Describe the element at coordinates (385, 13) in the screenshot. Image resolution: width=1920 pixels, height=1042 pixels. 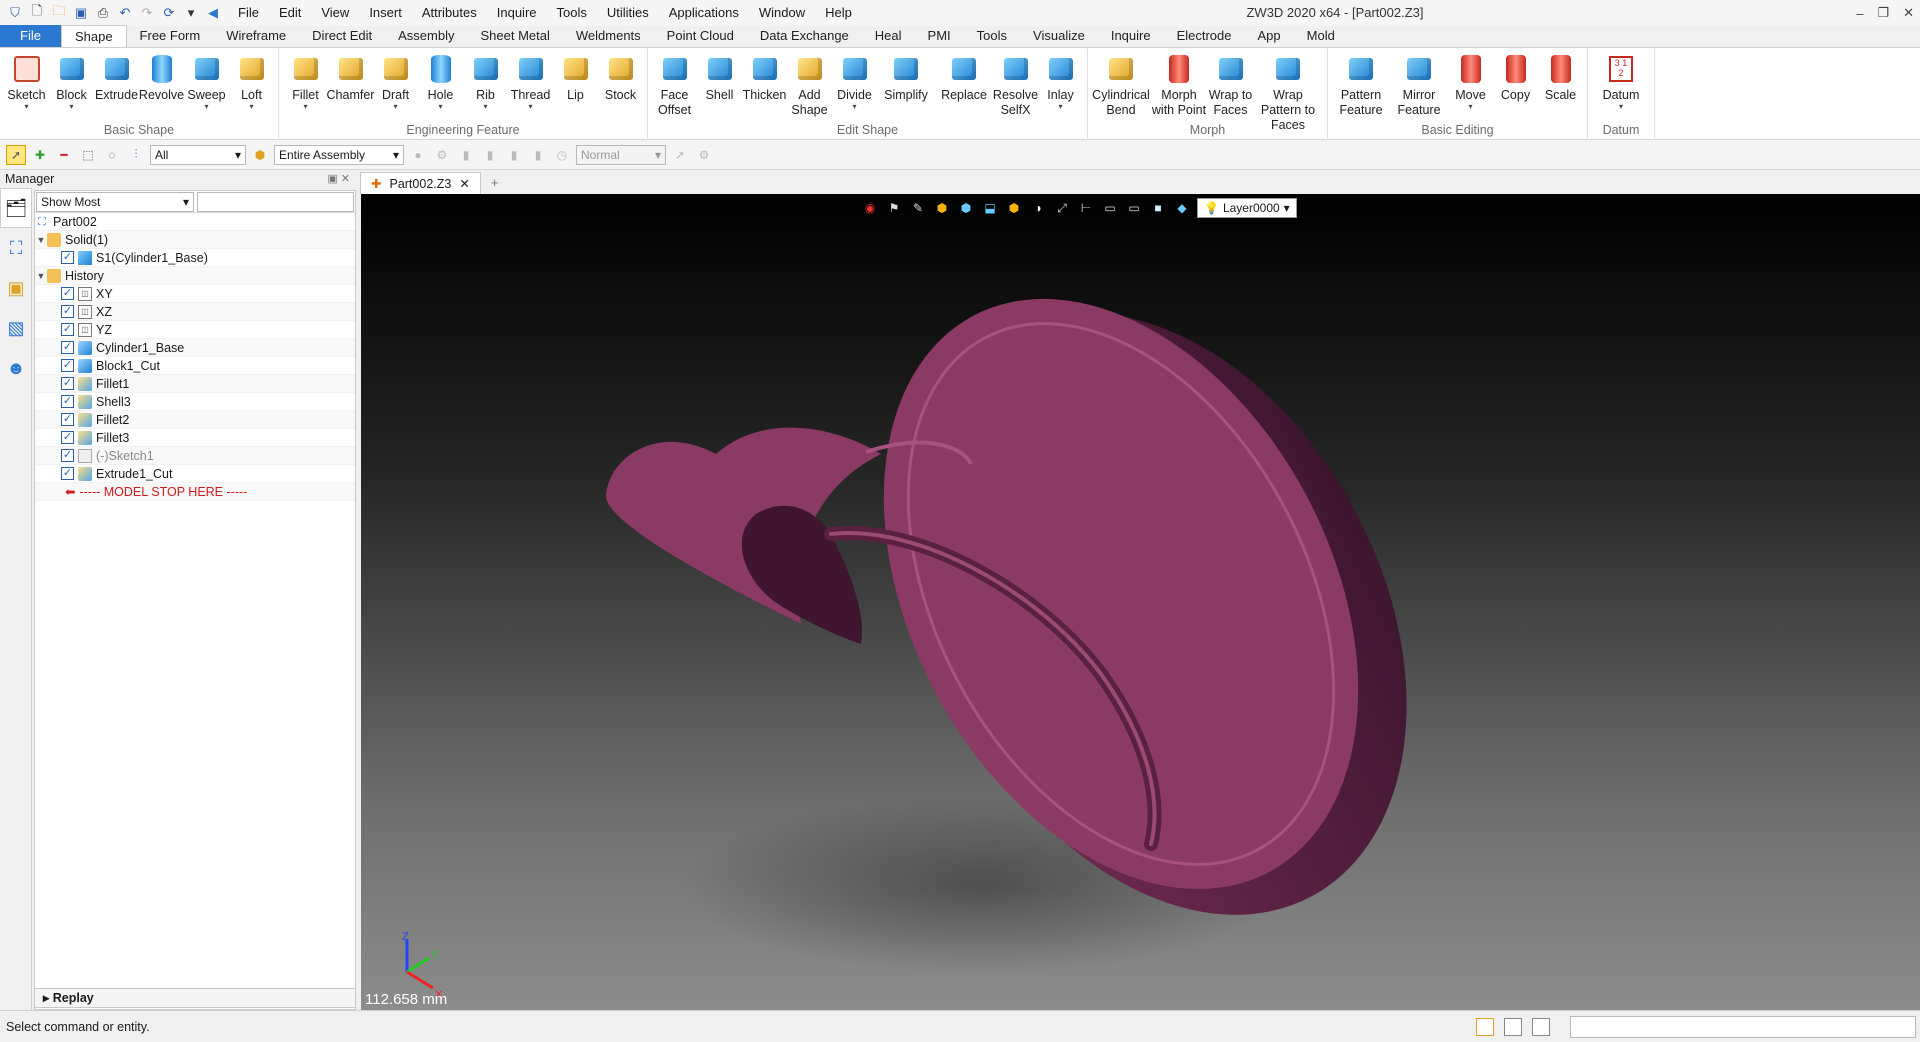
I see `menu-insert: Insert` at that location.